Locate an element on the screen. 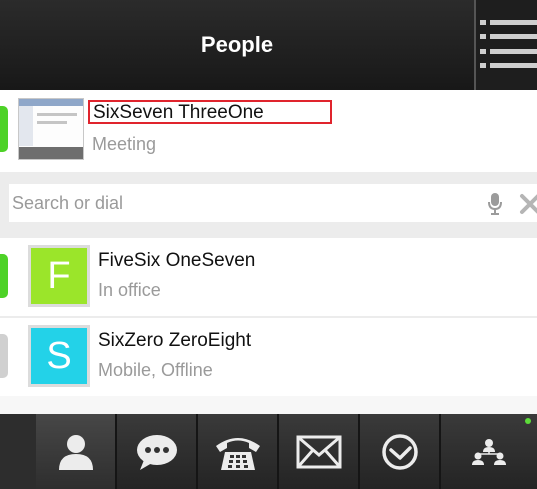 Image resolution: width=537 pixels, height=489 pixels. page-title: People is located at coordinates (237, 44).